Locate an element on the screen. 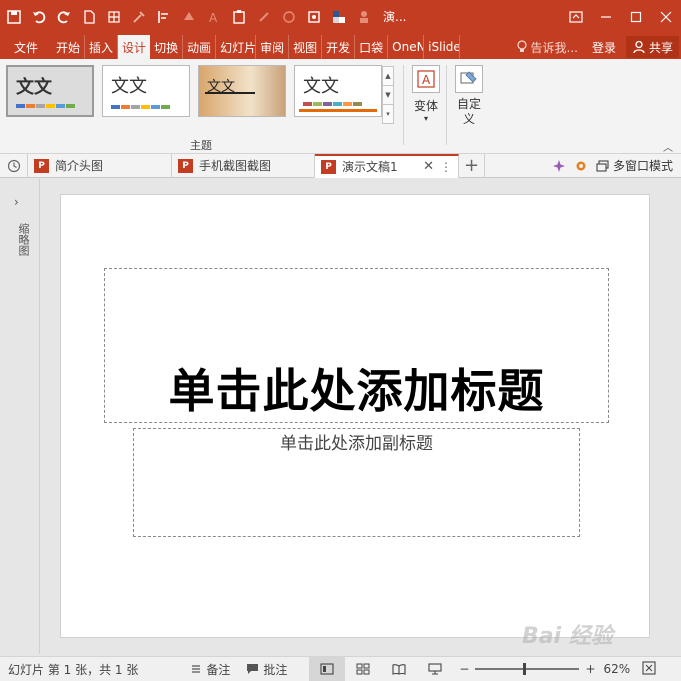 The width and height of the screenshot is (681, 681). zoom-slider is located at coordinates (527, 669).